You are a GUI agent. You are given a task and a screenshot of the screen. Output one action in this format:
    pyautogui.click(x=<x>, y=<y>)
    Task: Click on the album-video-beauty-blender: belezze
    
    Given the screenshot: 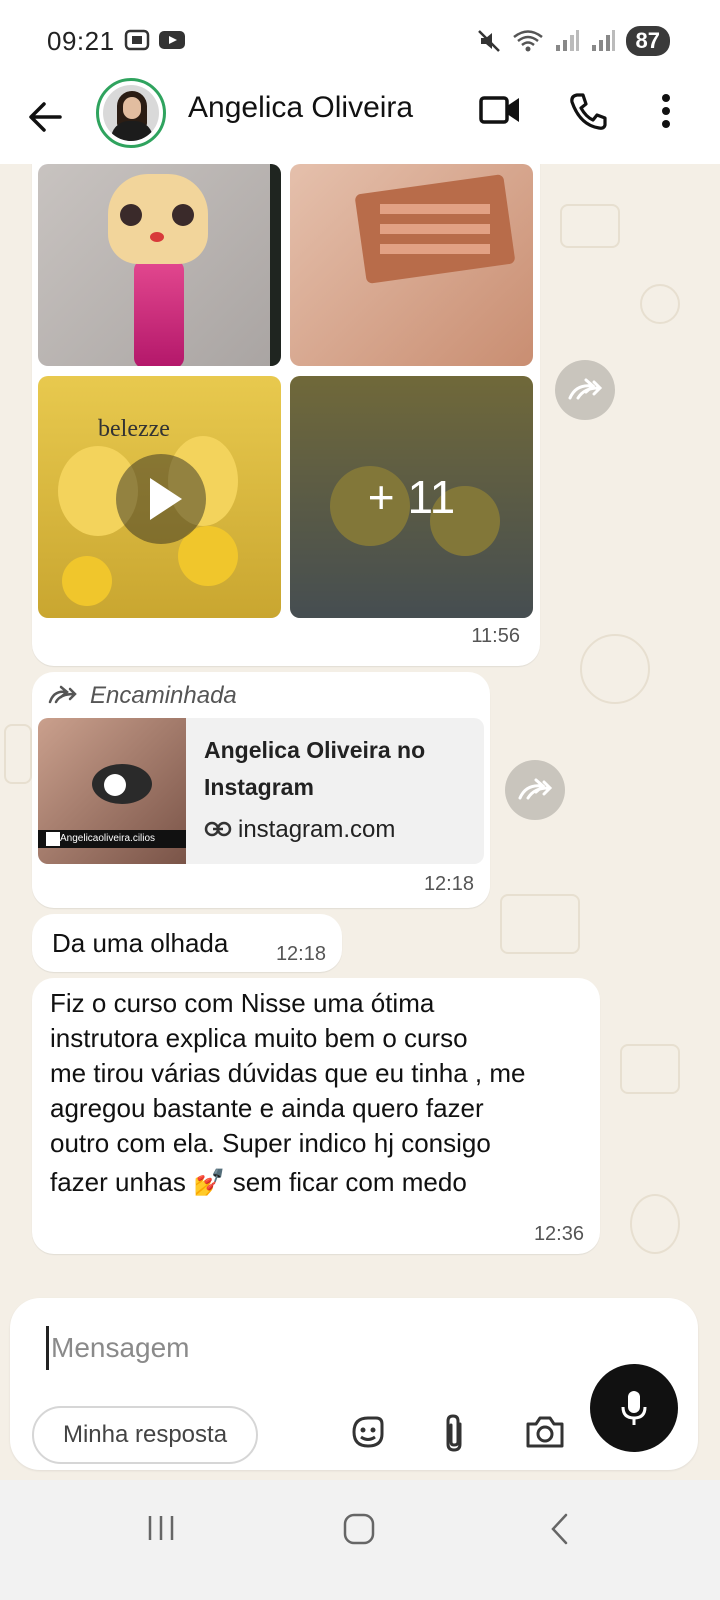 What is the action you would take?
    pyautogui.click(x=159, y=497)
    